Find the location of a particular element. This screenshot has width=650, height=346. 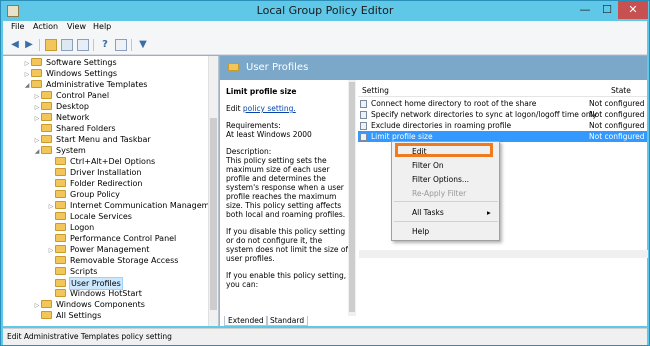

tree-item-logon: Logon is located at coordinates (71, 227).